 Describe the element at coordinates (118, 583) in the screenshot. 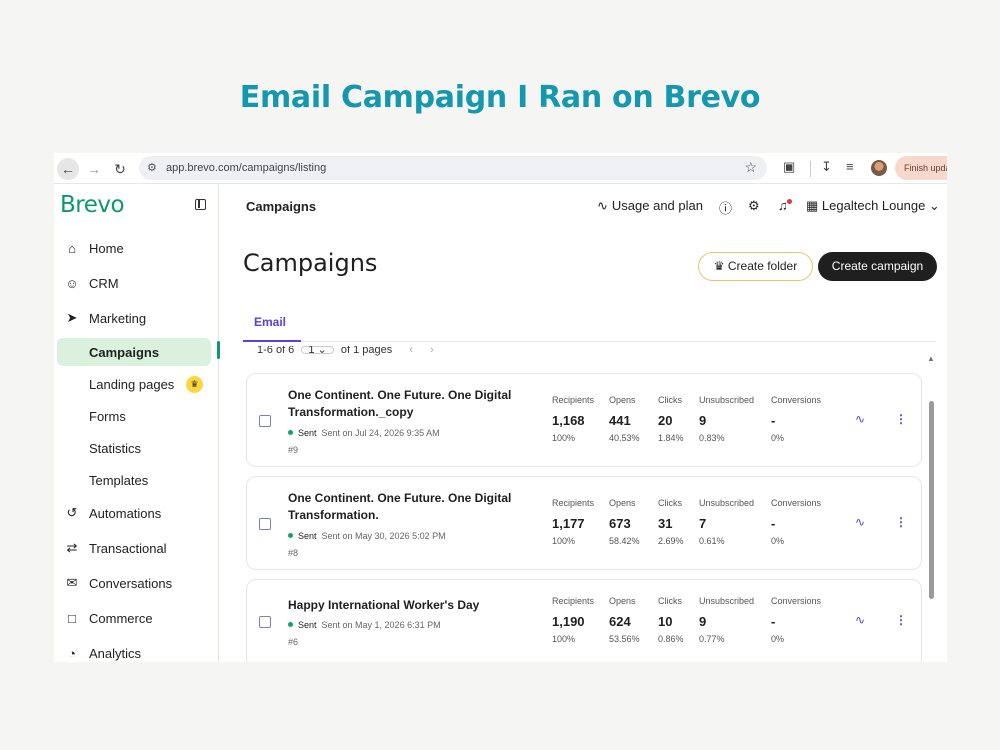

I see `sidebar-item-conversations: ✉ Conversations` at that location.